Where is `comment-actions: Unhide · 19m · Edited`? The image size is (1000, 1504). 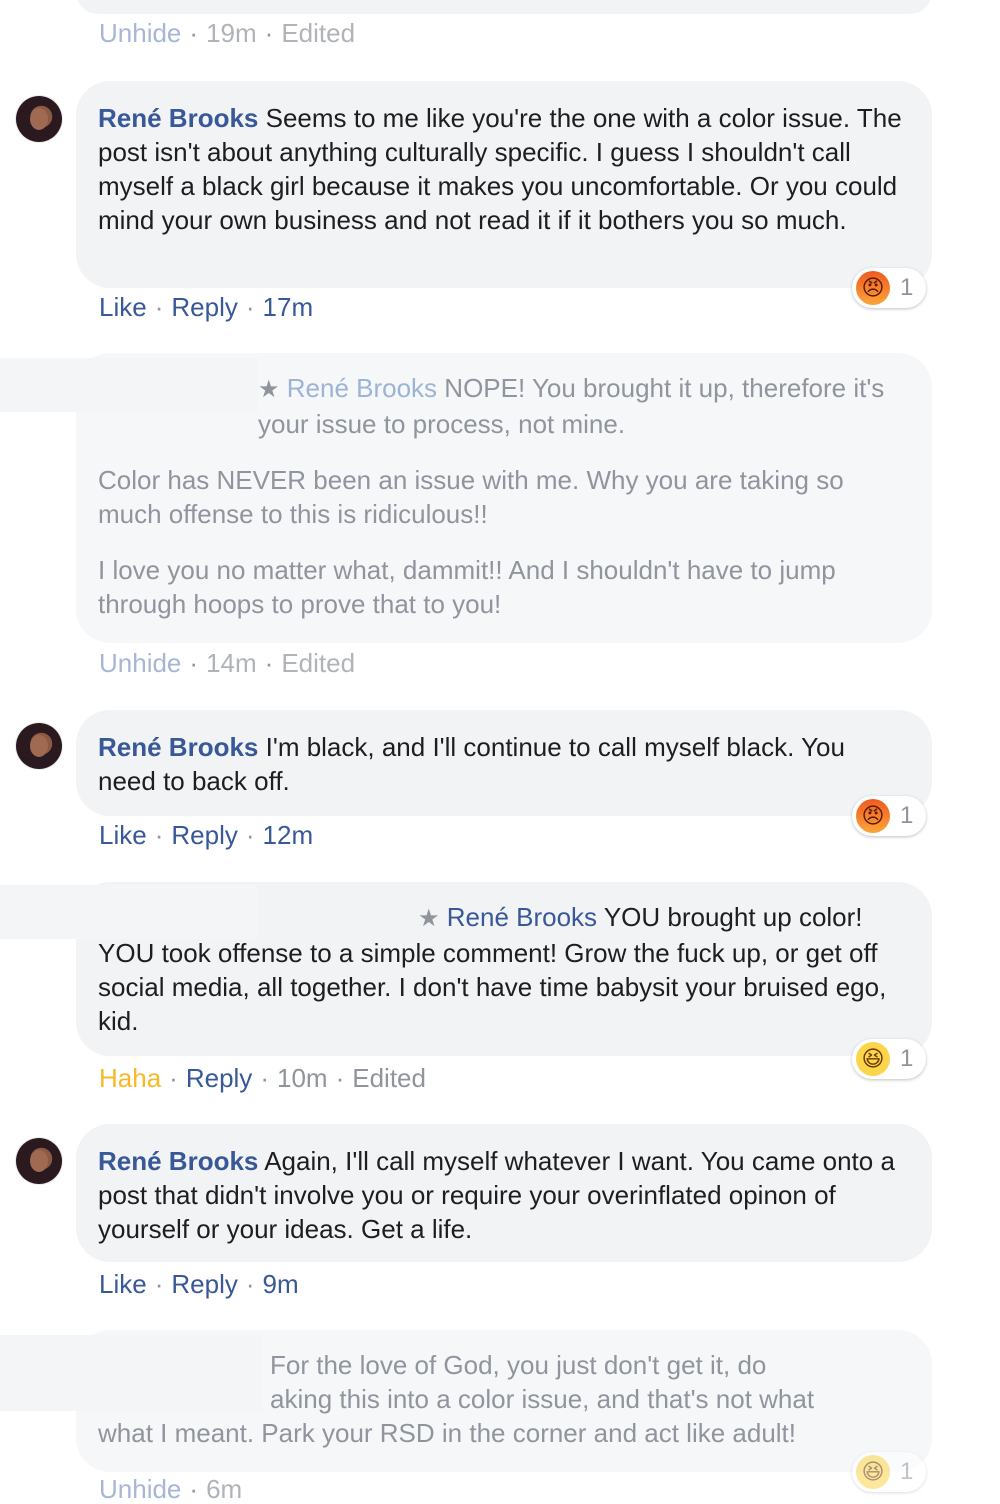
comment-actions: Unhide · 19m · Edited is located at coordinates (227, 33).